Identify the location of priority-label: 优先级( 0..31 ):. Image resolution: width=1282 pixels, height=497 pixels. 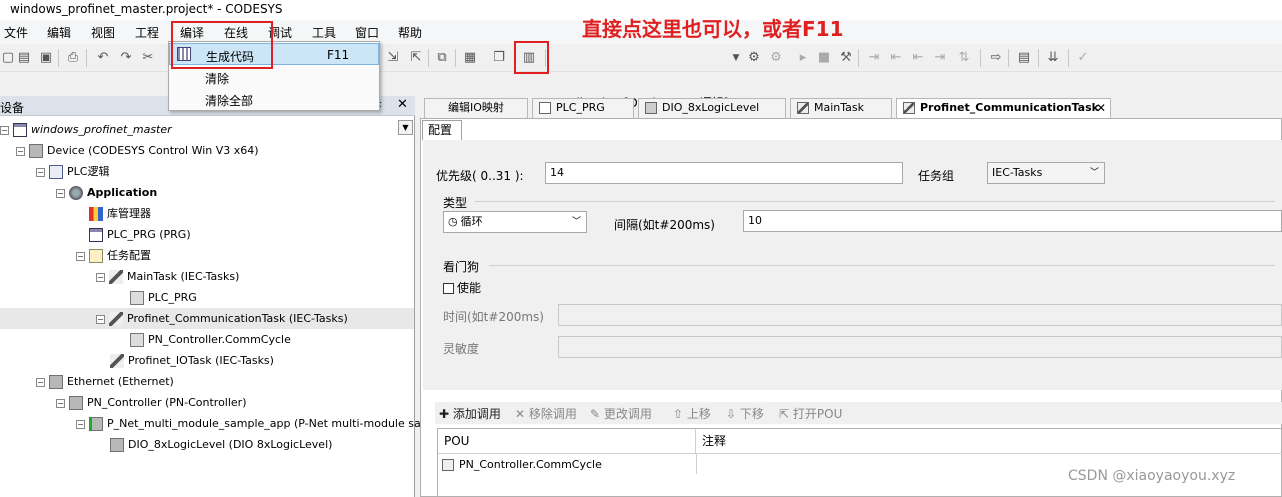
(480, 176).